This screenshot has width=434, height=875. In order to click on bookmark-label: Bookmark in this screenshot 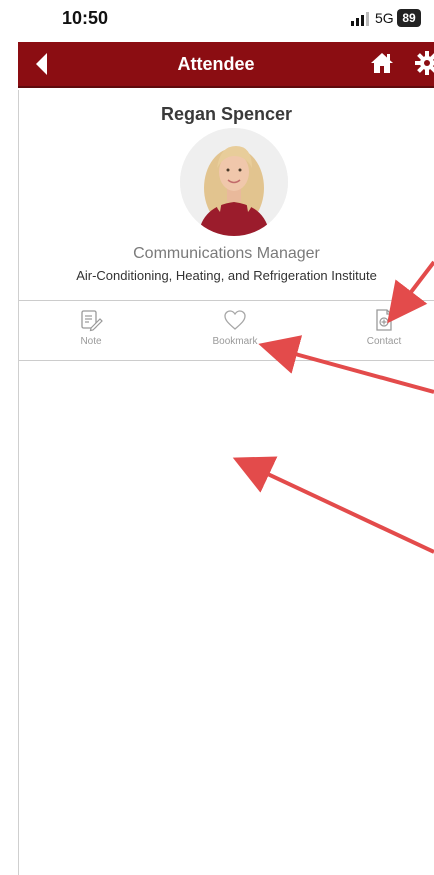, I will do `click(235, 341)`.